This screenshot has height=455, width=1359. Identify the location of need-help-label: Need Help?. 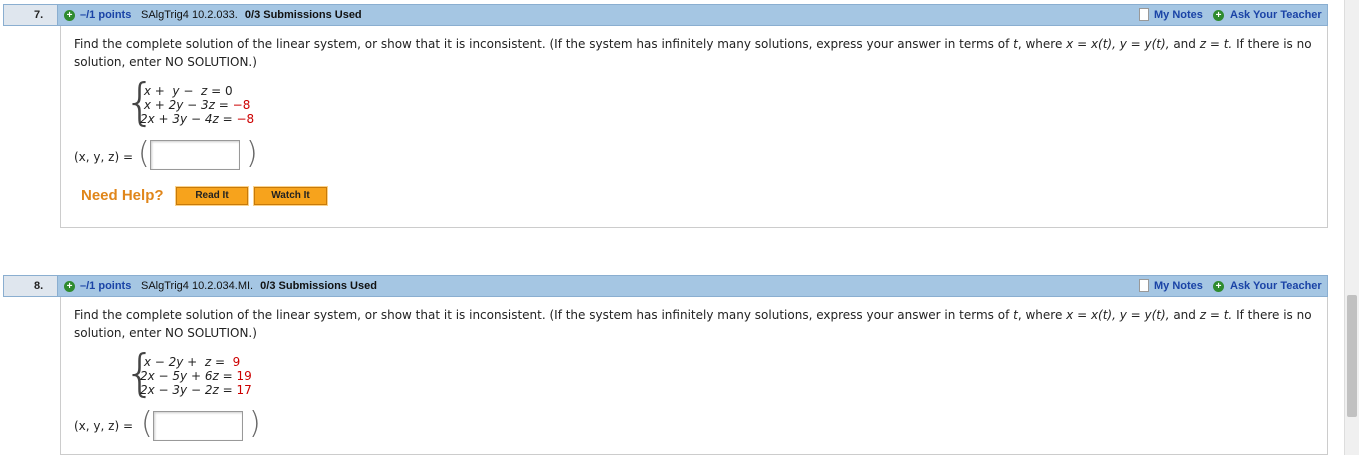
(122, 195).